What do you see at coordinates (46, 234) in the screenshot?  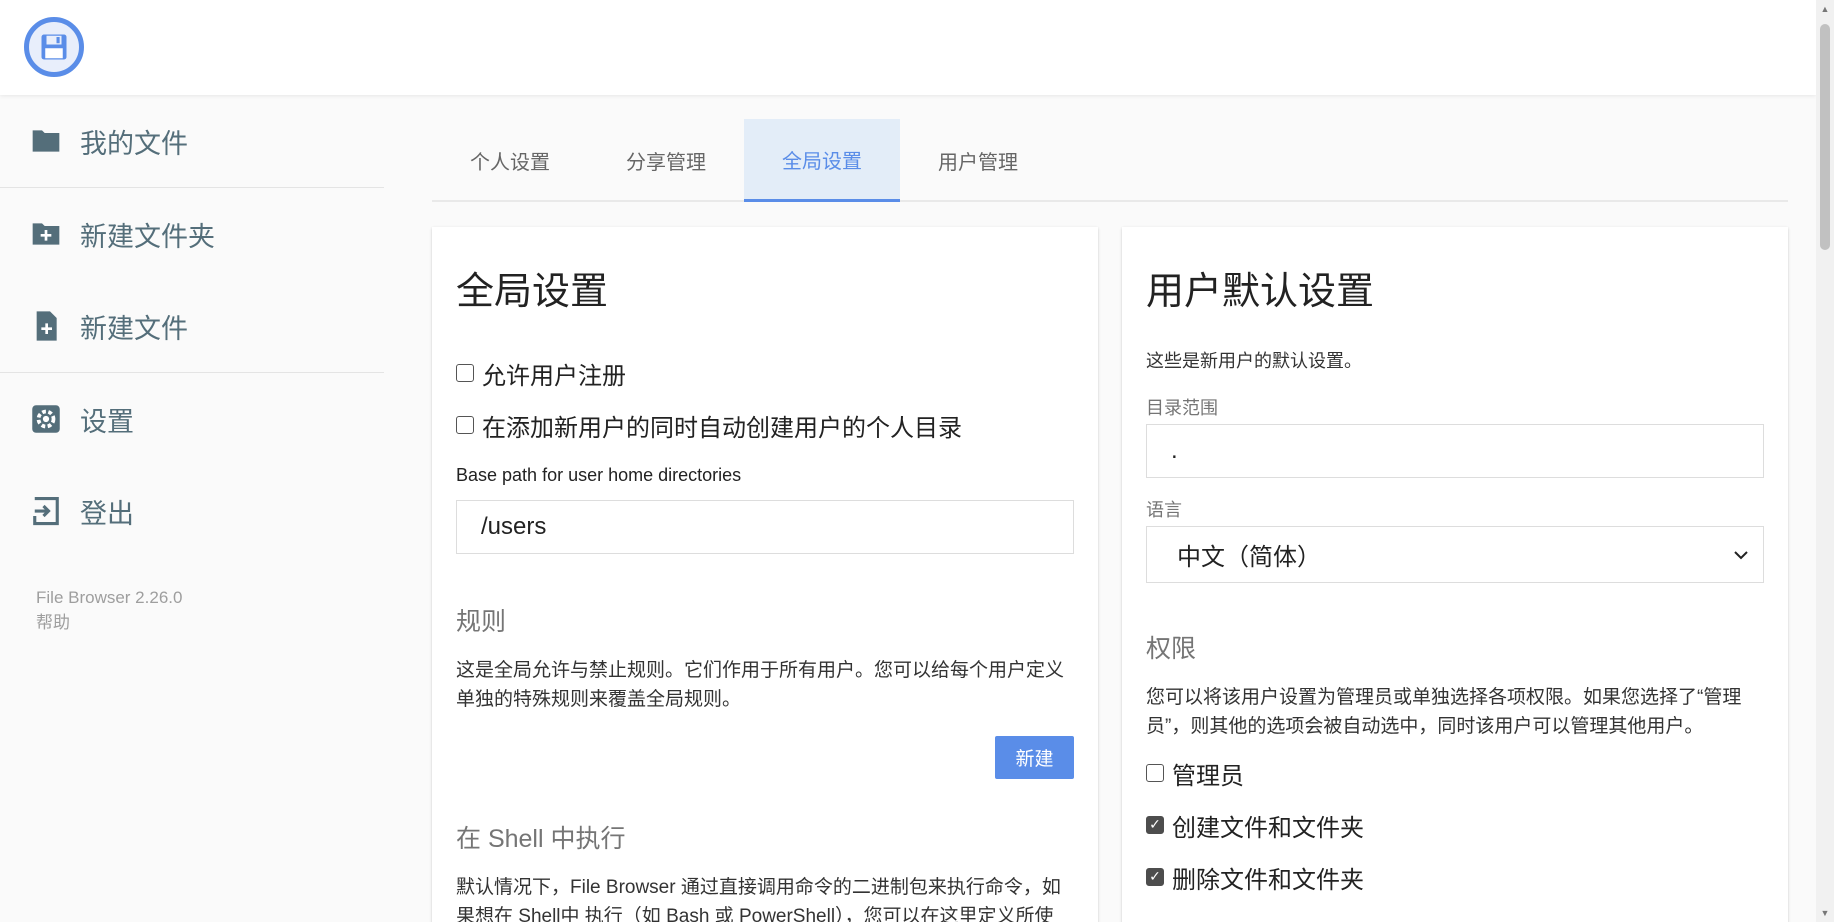 I see `folder-plus-icon` at bounding box center [46, 234].